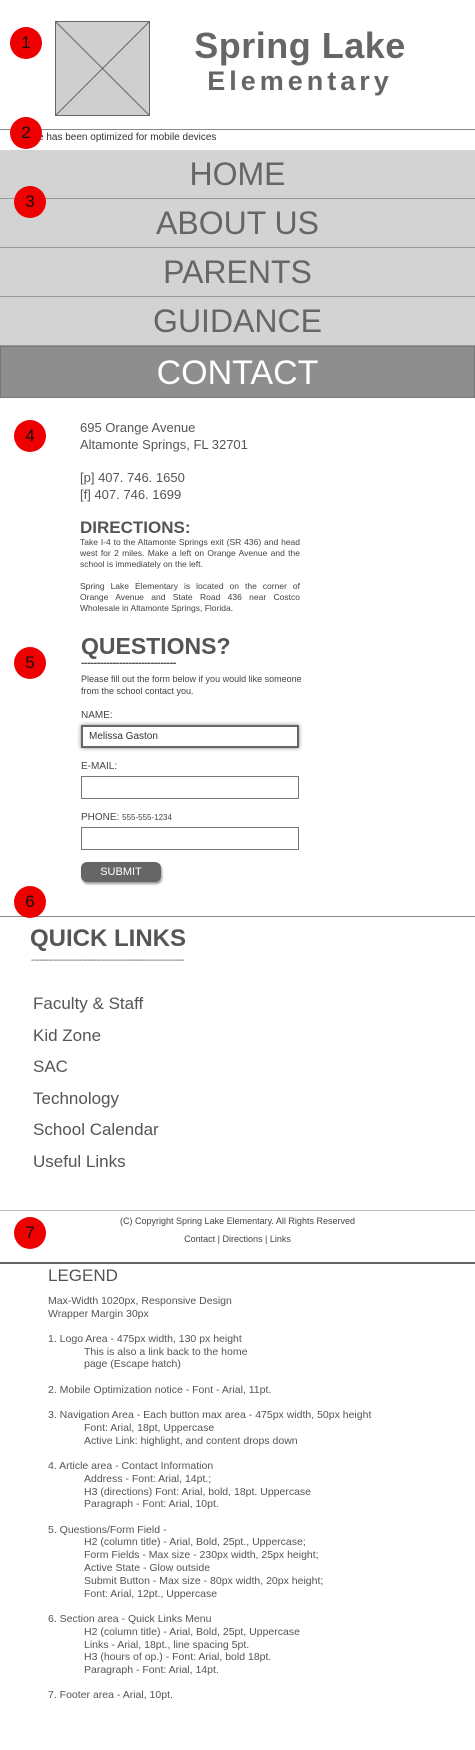 The image size is (475, 1750). Describe the element at coordinates (237, 1210) in the screenshot. I see `footer-divider` at that location.